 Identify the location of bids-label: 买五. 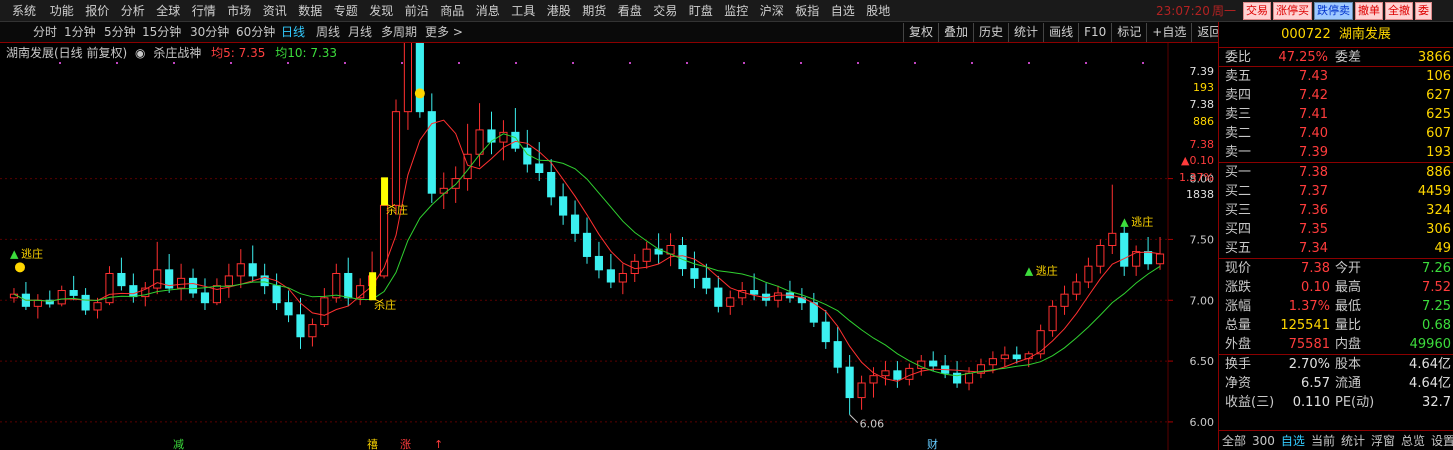
(1238, 248).